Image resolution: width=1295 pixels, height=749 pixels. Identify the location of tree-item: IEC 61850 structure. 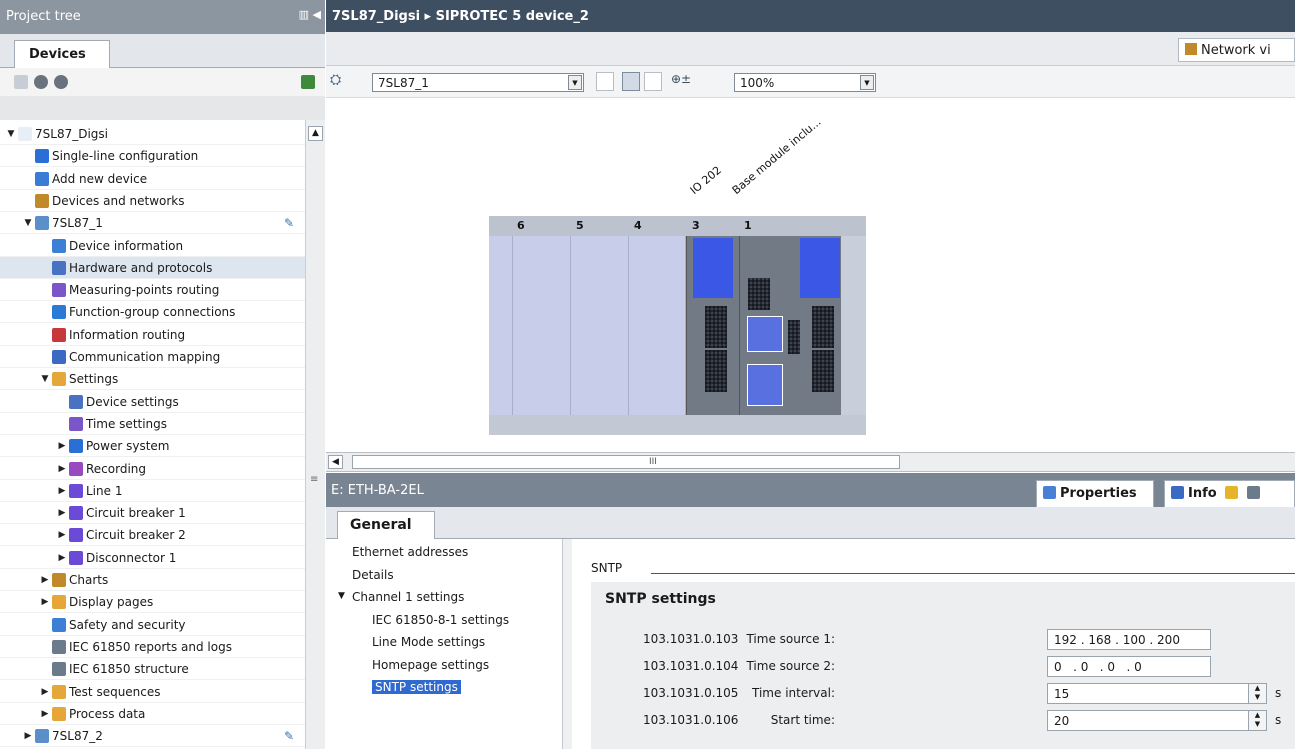
(152, 669).